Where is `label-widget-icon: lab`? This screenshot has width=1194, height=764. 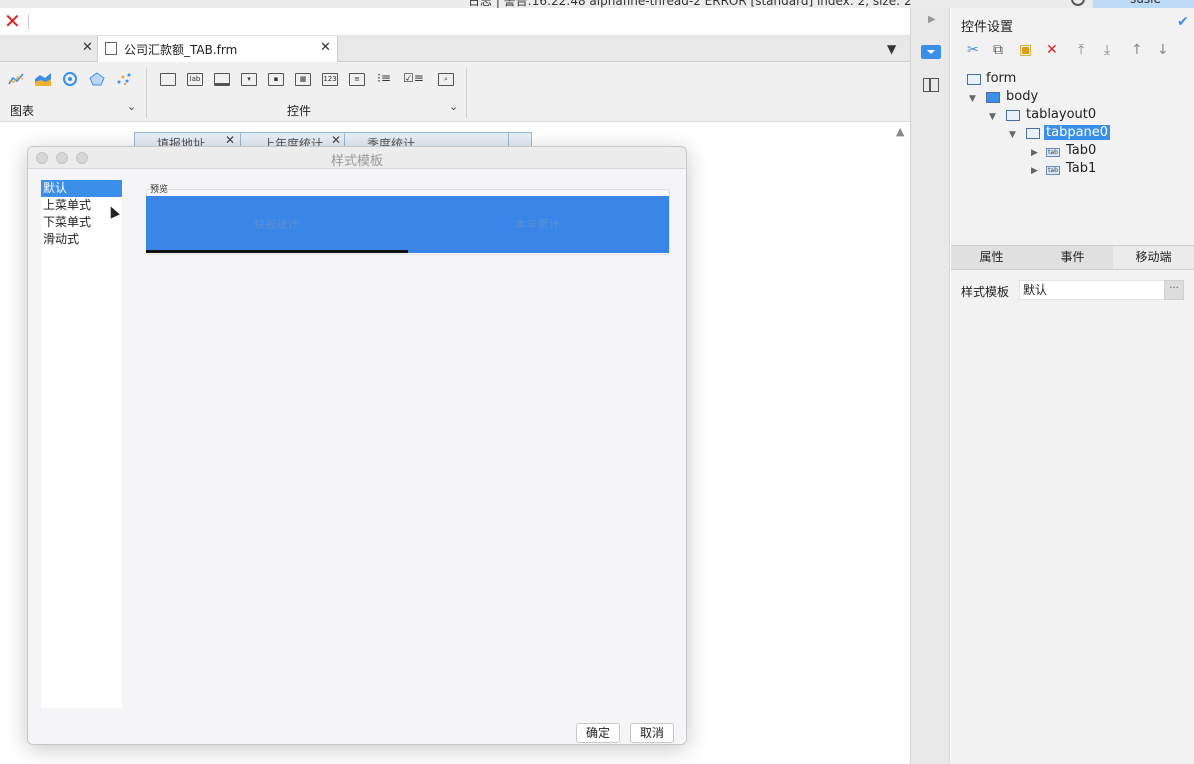 label-widget-icon: lab is located at coordinates (195, 79).